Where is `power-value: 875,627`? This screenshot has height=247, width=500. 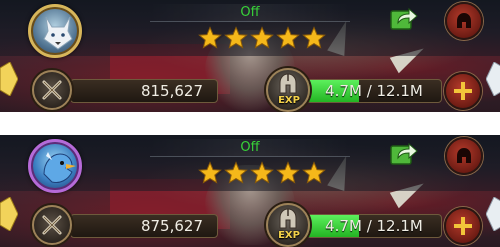
power-value: 875,627 is located at coordinates (144, 226).